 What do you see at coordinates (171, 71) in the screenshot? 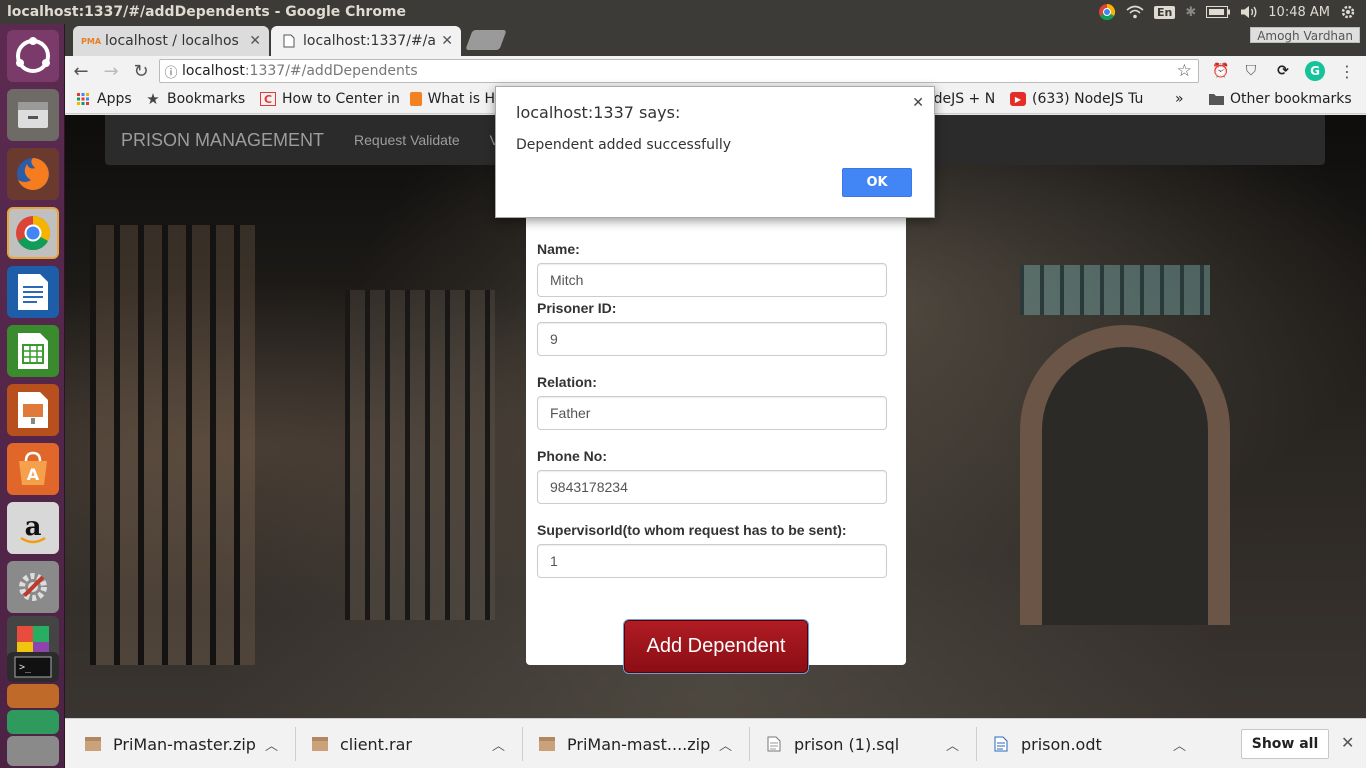
I see `info-icon: ⓘ` at bounding box center [171, 71].